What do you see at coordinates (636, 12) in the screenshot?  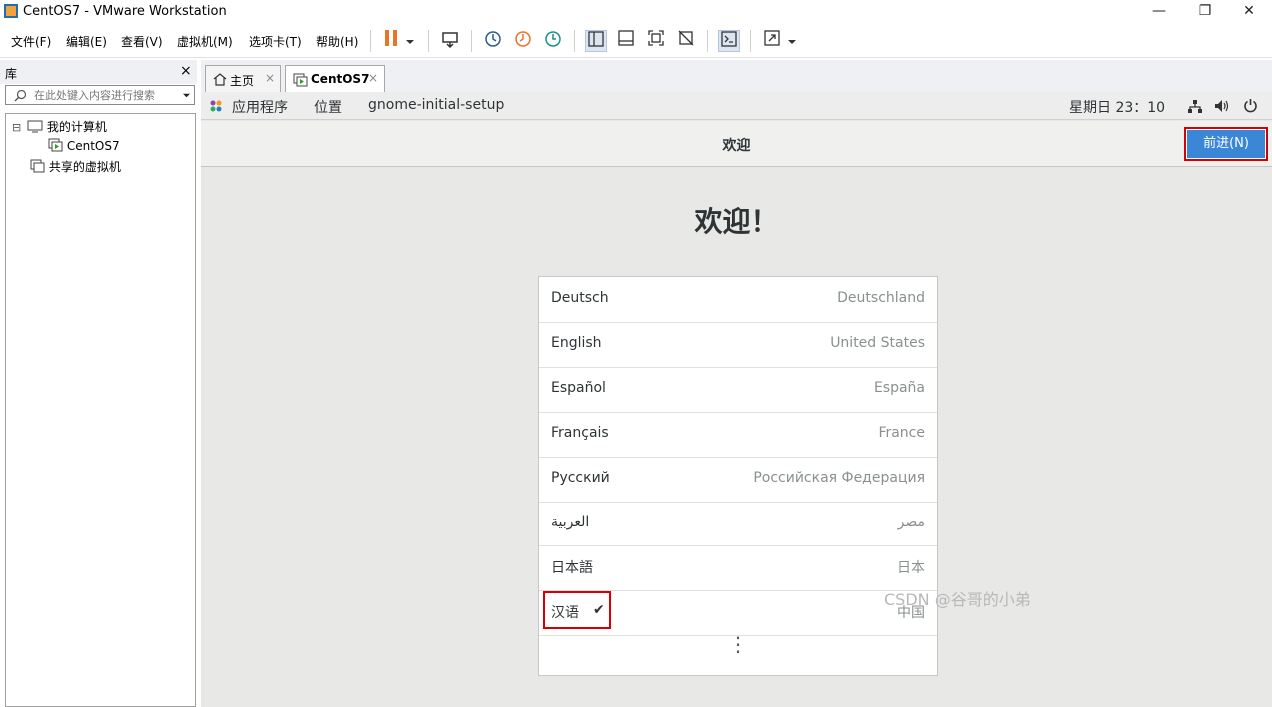 I see `title-bar: CentOS7 - VMware Workstation — ❐ ✕` at bounding box center [636, 12].